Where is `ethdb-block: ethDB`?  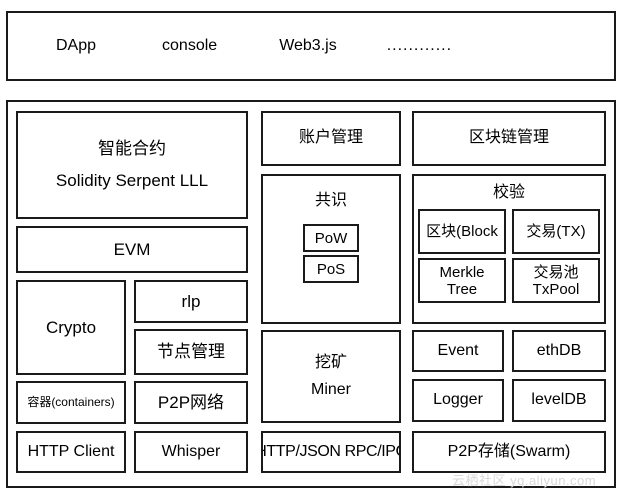 ethdb-block: ethDB is located at coordinates (559, 351).